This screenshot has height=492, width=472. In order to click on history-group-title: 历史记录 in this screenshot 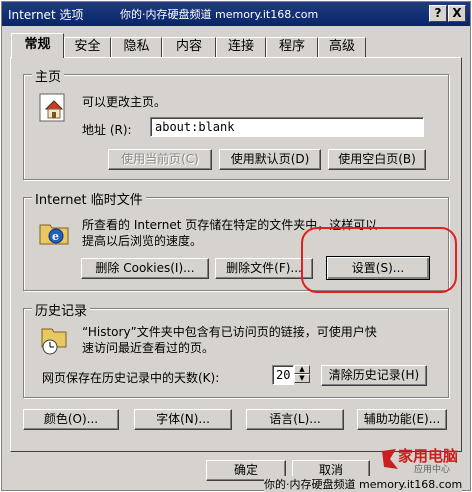, I will do `click(61, 309)`.